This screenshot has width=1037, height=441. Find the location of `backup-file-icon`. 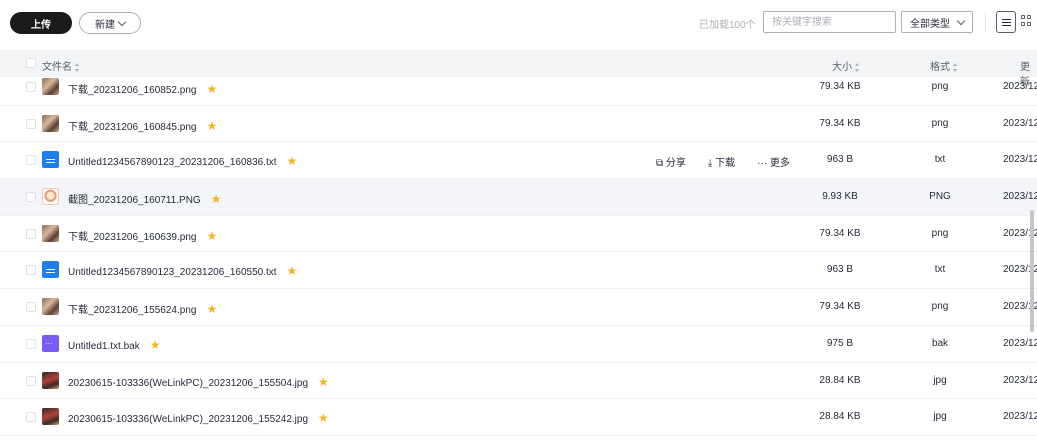

backup-file-icon is located at coordinates (50, 343).